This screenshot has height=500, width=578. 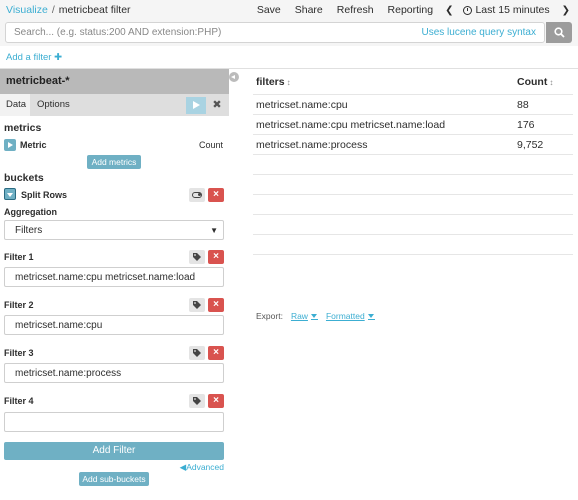 I want to click on column-header-filters: filters ↕, so click(x=273, y=82).